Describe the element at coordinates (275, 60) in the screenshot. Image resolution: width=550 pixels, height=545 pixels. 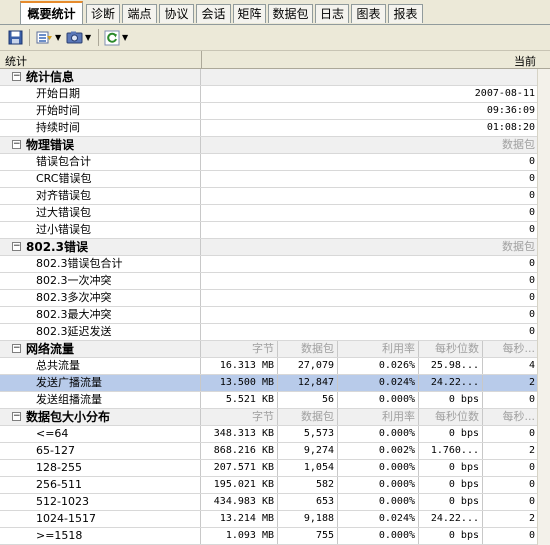
I see `column-header: 统计 当前` at that location.